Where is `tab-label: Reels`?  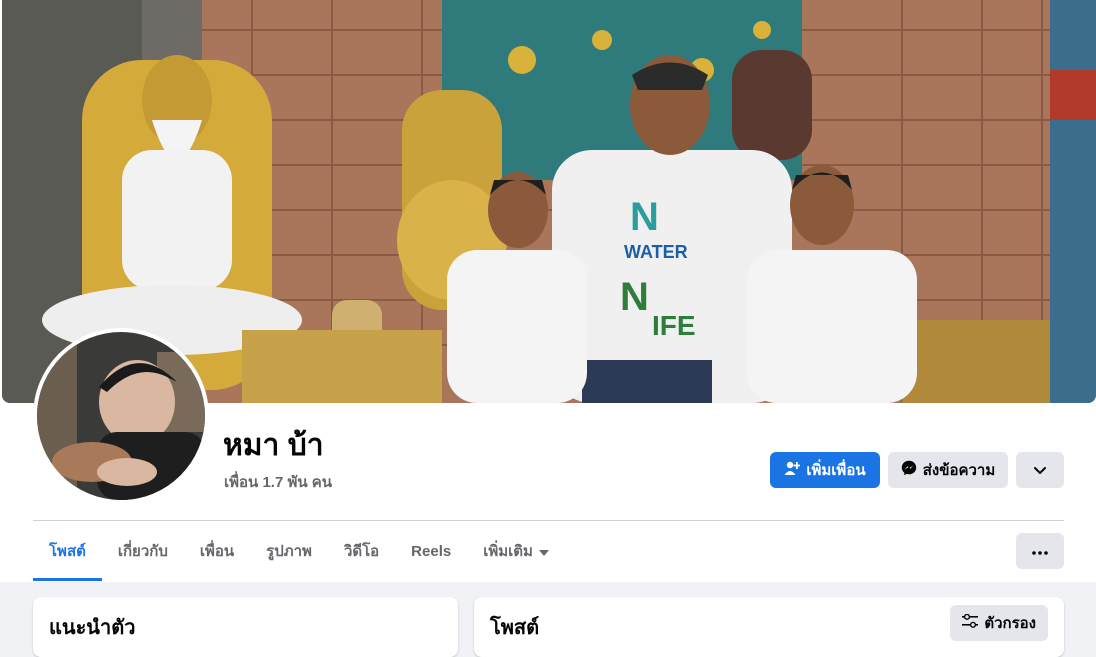
tab-label: Reels is located at coordinates (431, 551).